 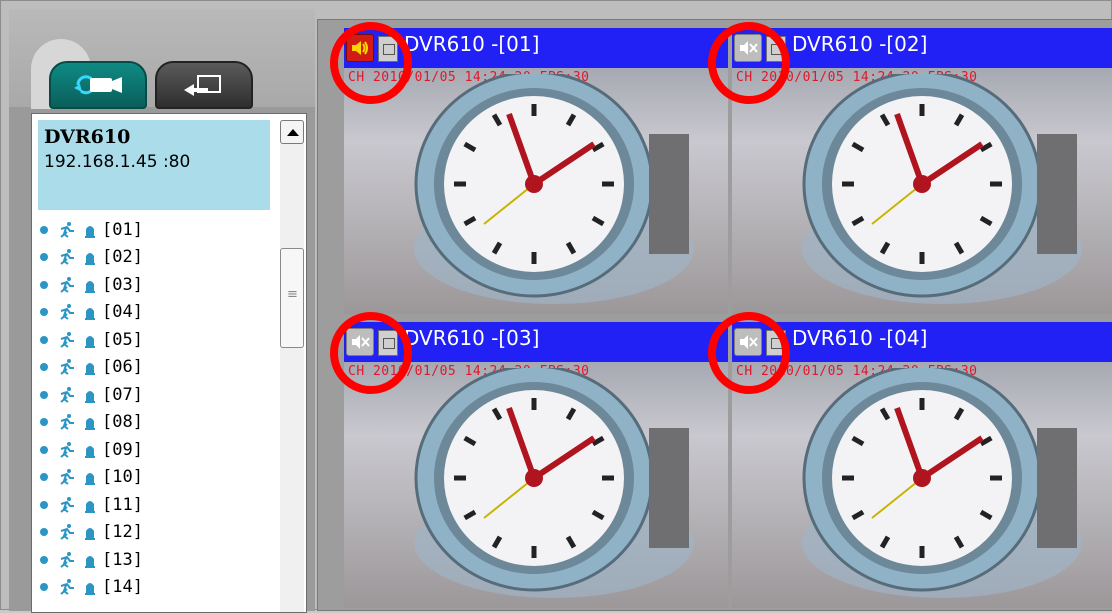 What do you see at coordinates (292, 366) in the screenshot?
I see `vertical-scrollbar` at bounding box center [292, 366].